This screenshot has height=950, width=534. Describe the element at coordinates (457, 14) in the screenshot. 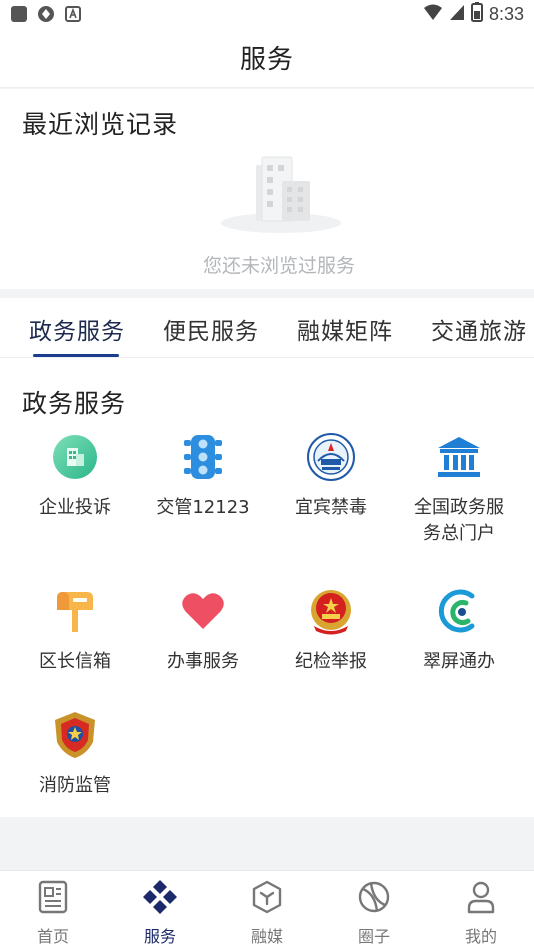

I see `signal-icon` at that location.